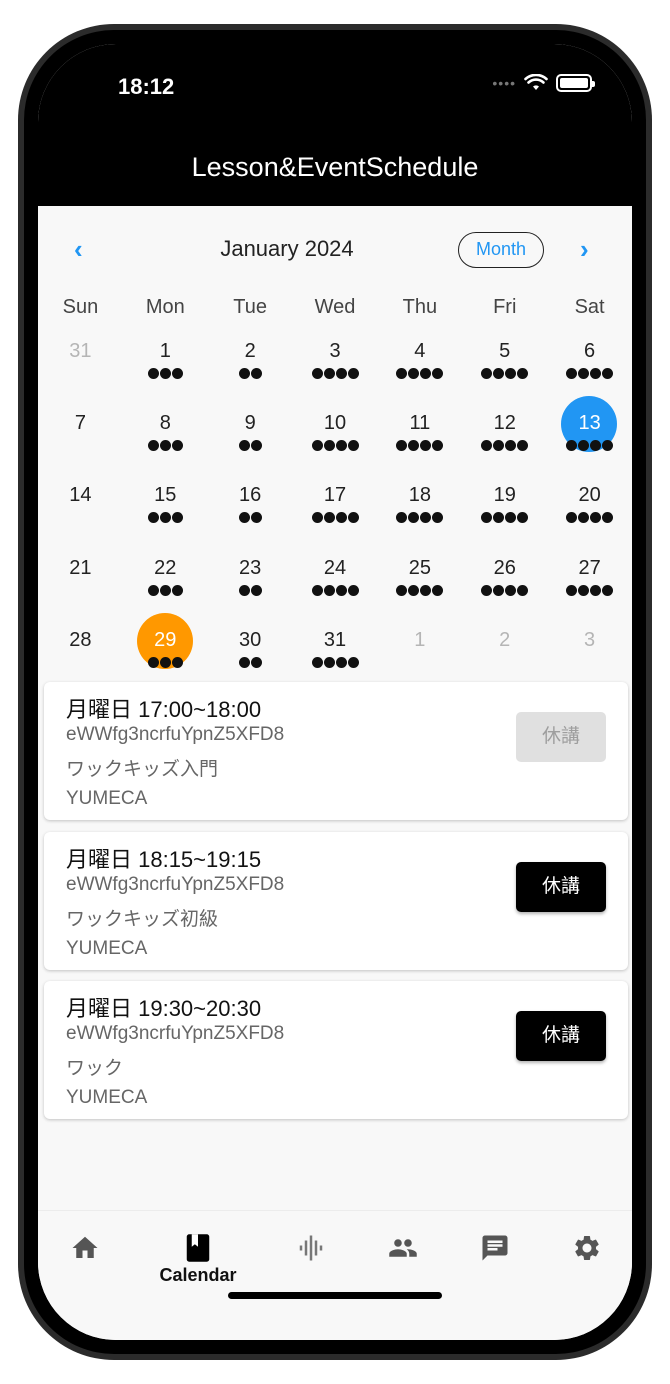 This screenshot has height=1384, width=670. I want to click on calendar-day: 24, so click(335, 593).